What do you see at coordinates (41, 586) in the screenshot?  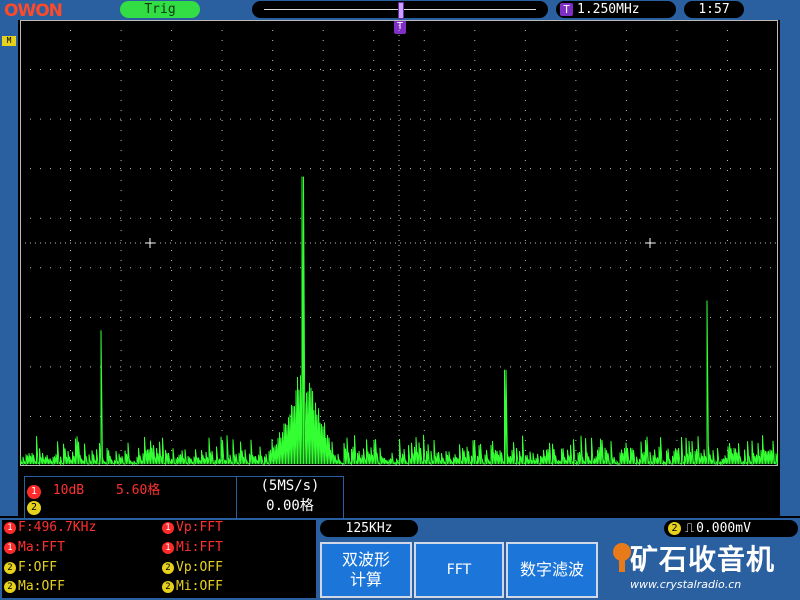 I see `measurement-text: Ma:OFF` at bounding box center [41, 586].